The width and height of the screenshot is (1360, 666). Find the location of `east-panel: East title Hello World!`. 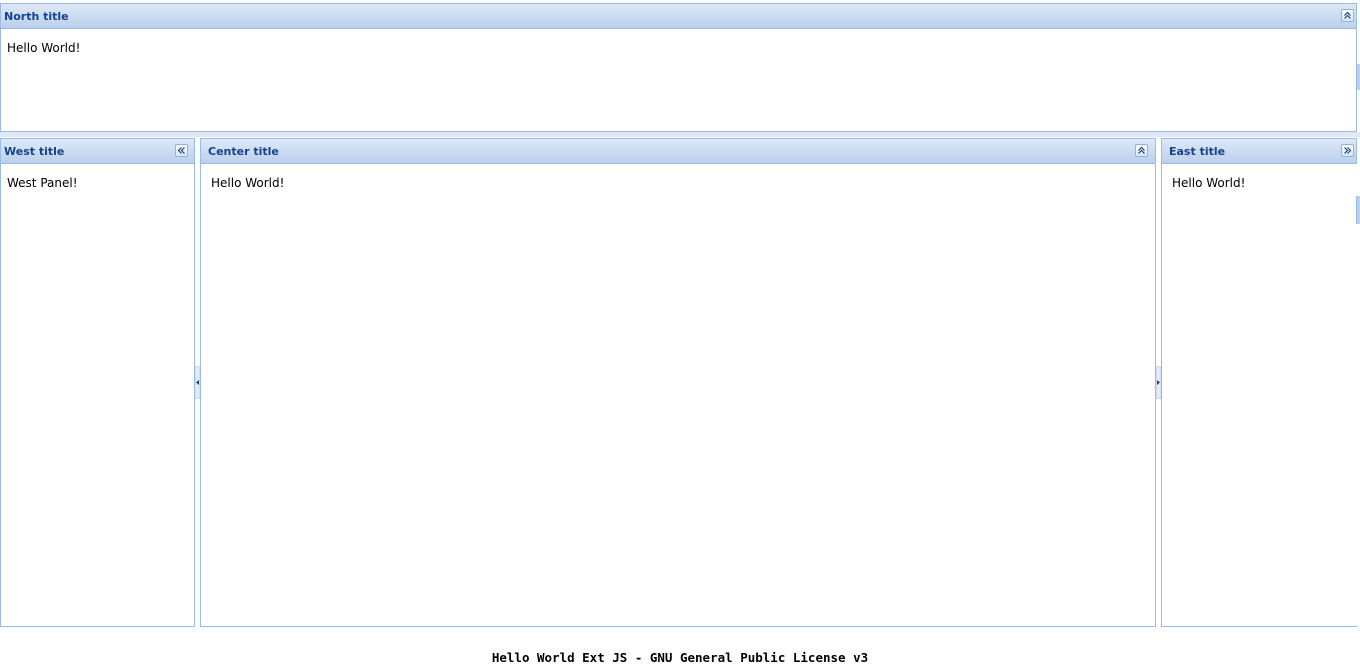

east-panel: East title Hello World! is located at coordinates (1259, 382).